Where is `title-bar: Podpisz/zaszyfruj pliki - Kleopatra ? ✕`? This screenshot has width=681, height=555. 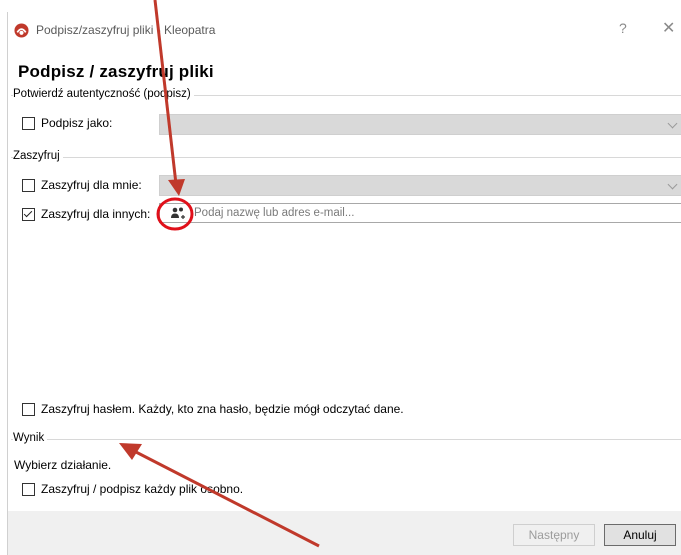
title-bar: Podpisz/zaszyfruj pliki - Kleopatra ? ✕ is located at coordinates (344, 29).